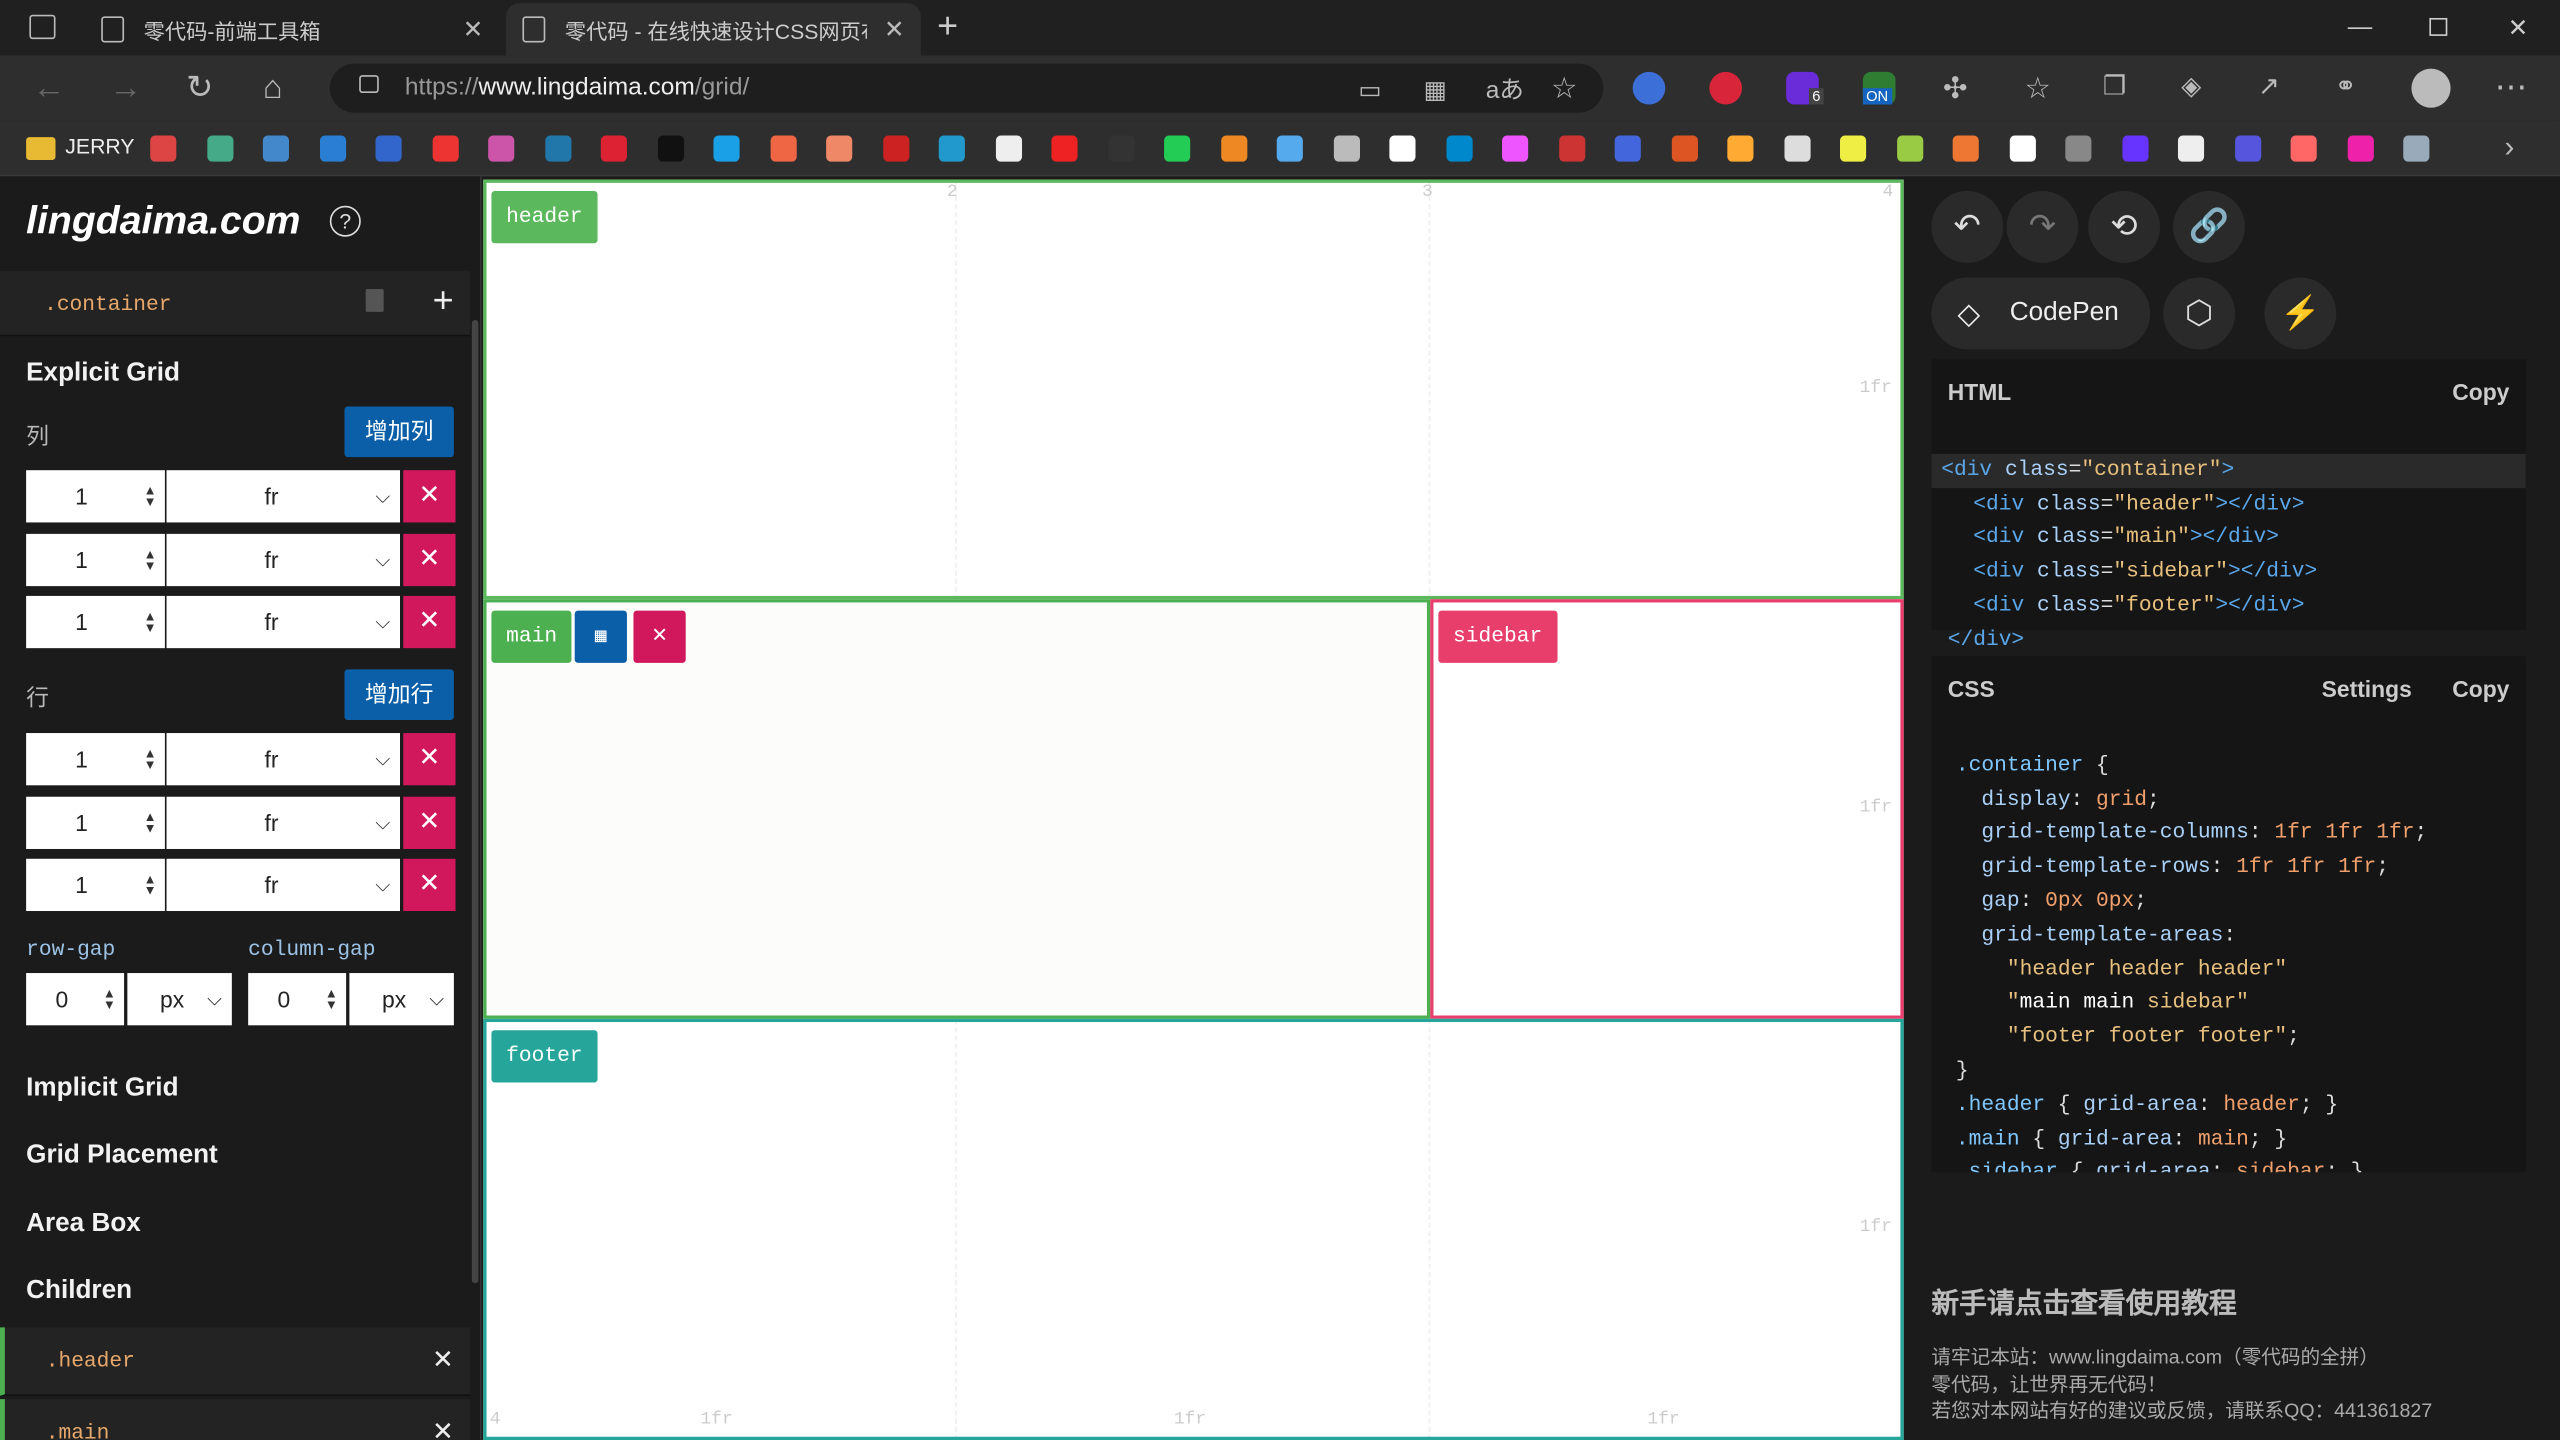  I want to click on footer-tag: footer, so click(544, 1056).